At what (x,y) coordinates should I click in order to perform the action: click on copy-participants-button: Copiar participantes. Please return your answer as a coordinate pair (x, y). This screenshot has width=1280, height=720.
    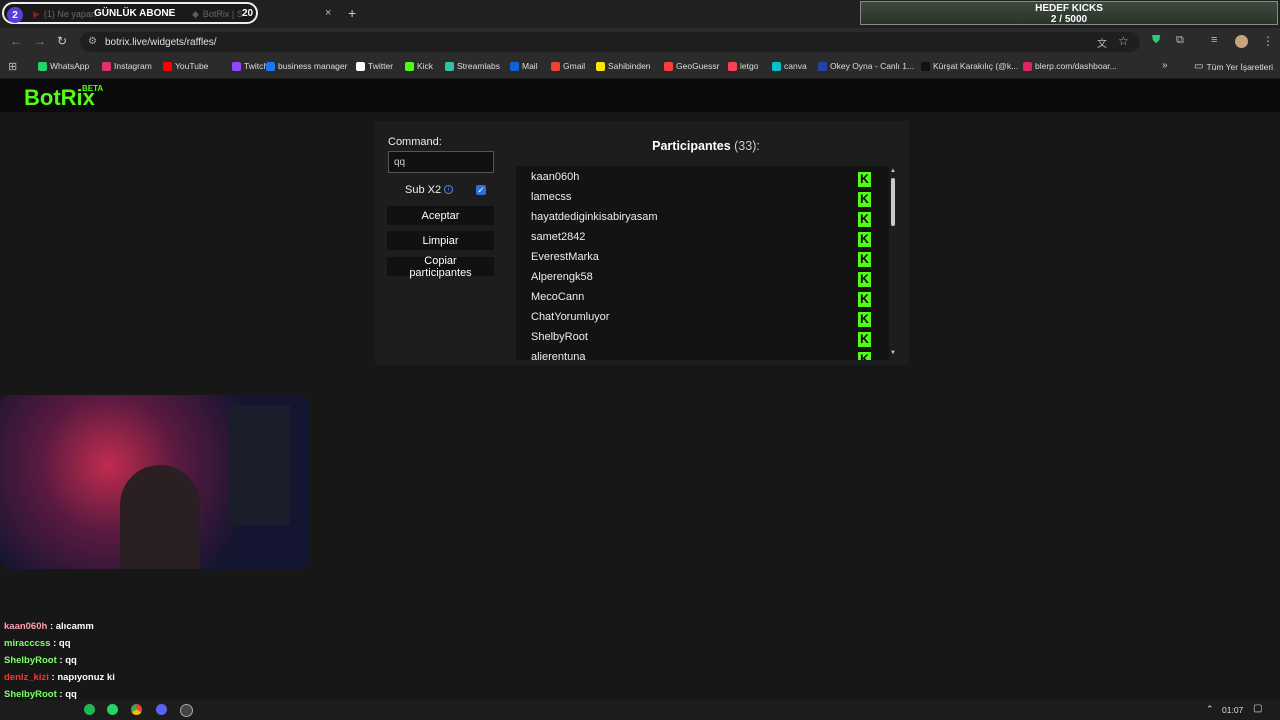
    Looking at the image, I should click on (440, 267).